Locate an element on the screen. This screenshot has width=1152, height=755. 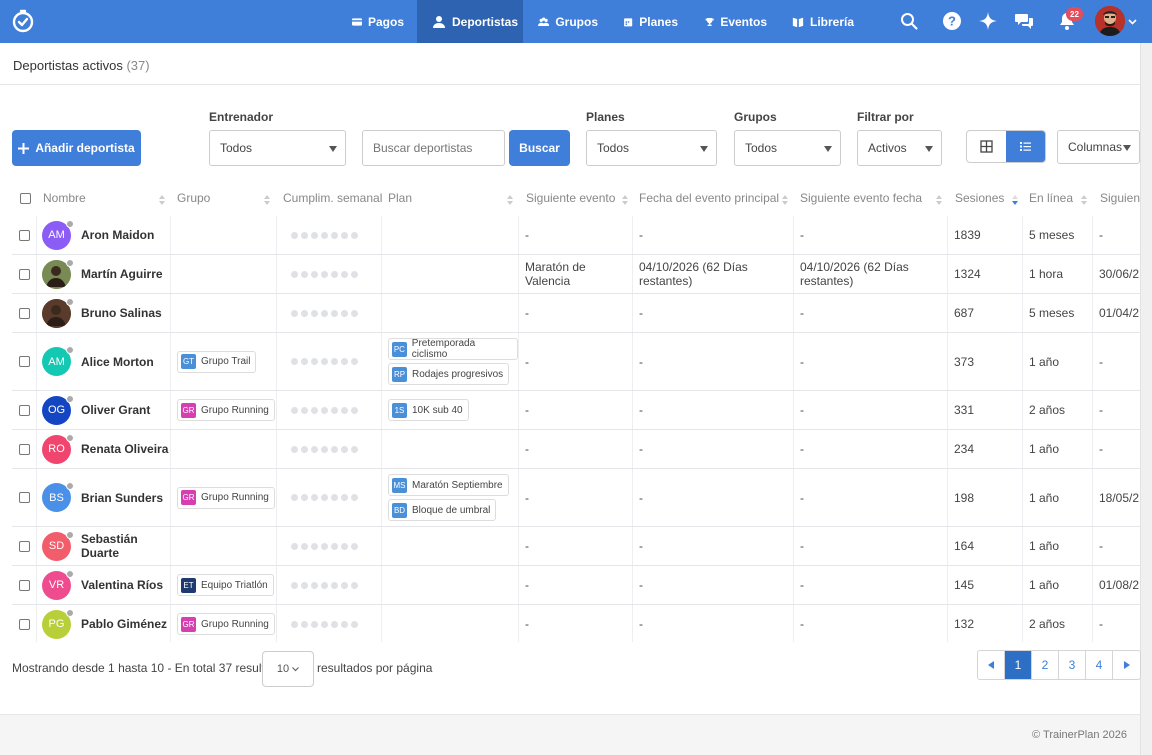
table-row: Bruno Salinas - - -687 5 meses 01/04/2 is located at coordinates (576, 313).